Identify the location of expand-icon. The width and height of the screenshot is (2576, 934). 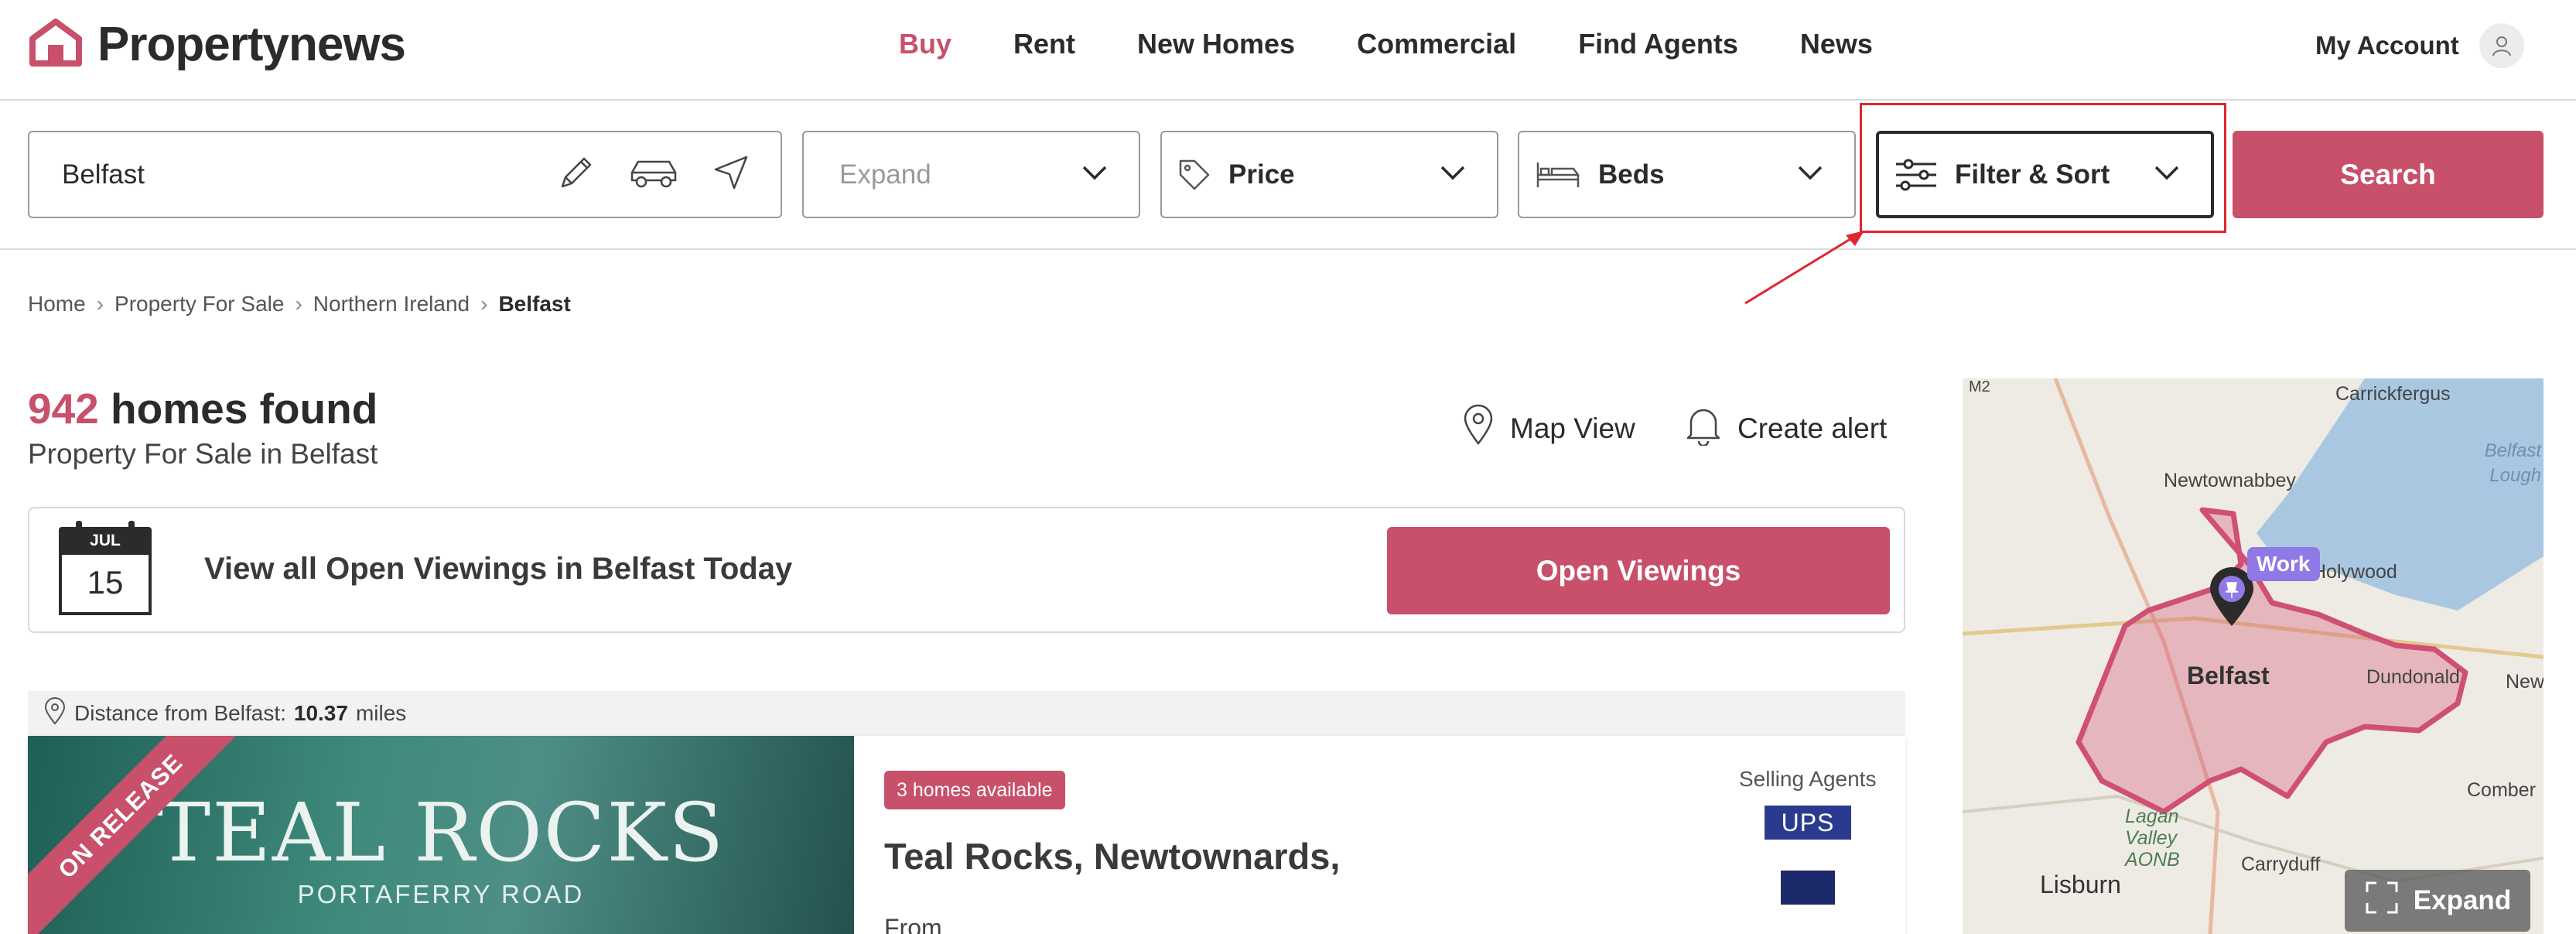
(2382, 901).